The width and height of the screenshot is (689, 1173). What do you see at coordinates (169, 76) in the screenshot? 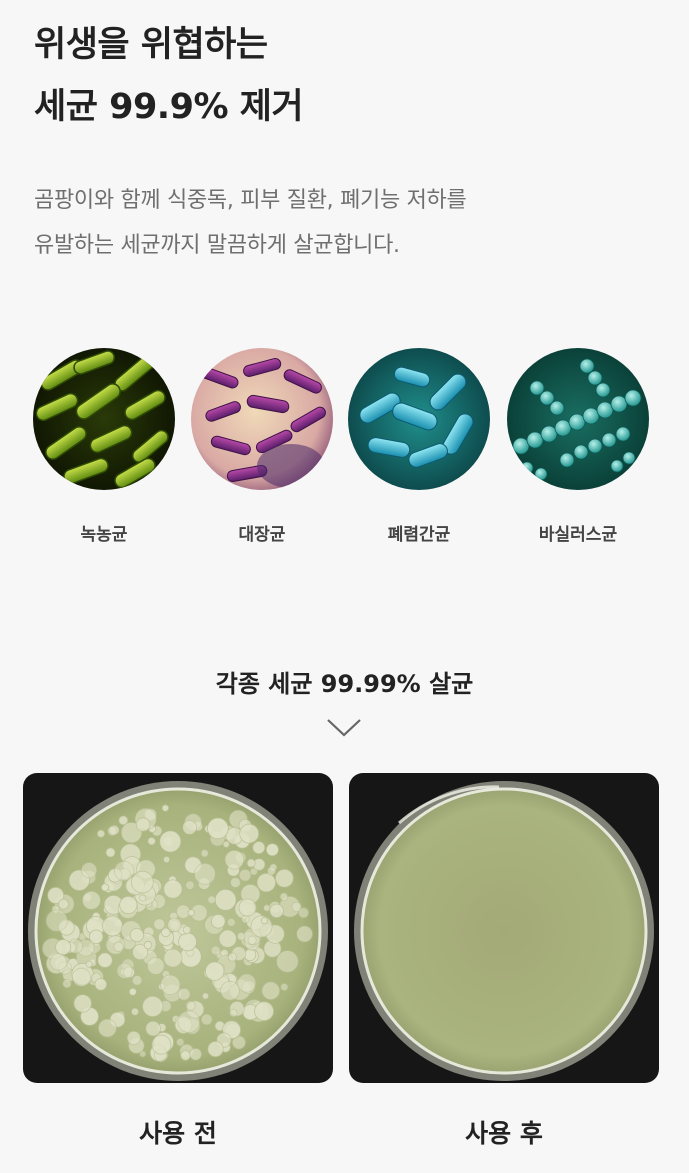
I see `headline: 위생을 위협하는 세균 99.9% 제거` at bounding box center [169, 76].